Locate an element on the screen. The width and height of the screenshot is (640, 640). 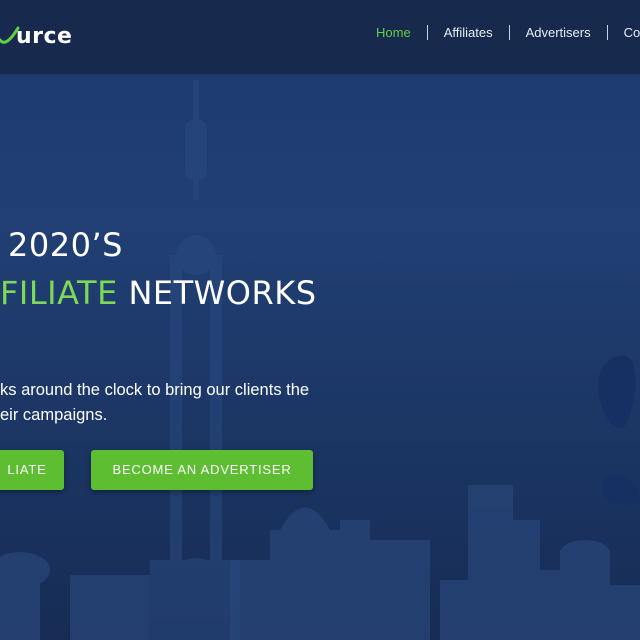
nav-item-contact: Co is located at coordinates (632, 32).